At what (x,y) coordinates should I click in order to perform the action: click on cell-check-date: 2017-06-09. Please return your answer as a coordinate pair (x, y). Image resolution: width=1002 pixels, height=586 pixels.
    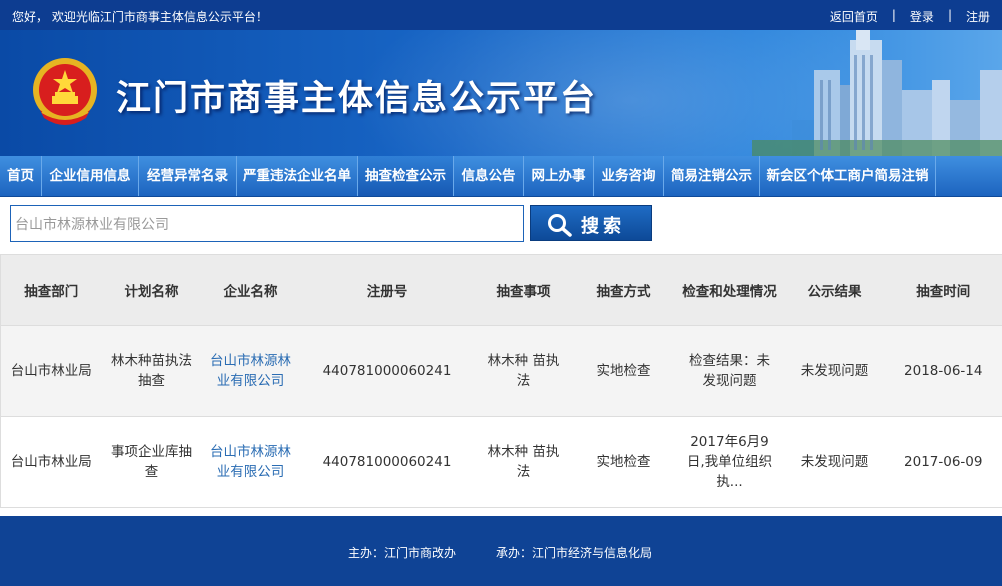
    Looking at the image, I should click on (943, 462).